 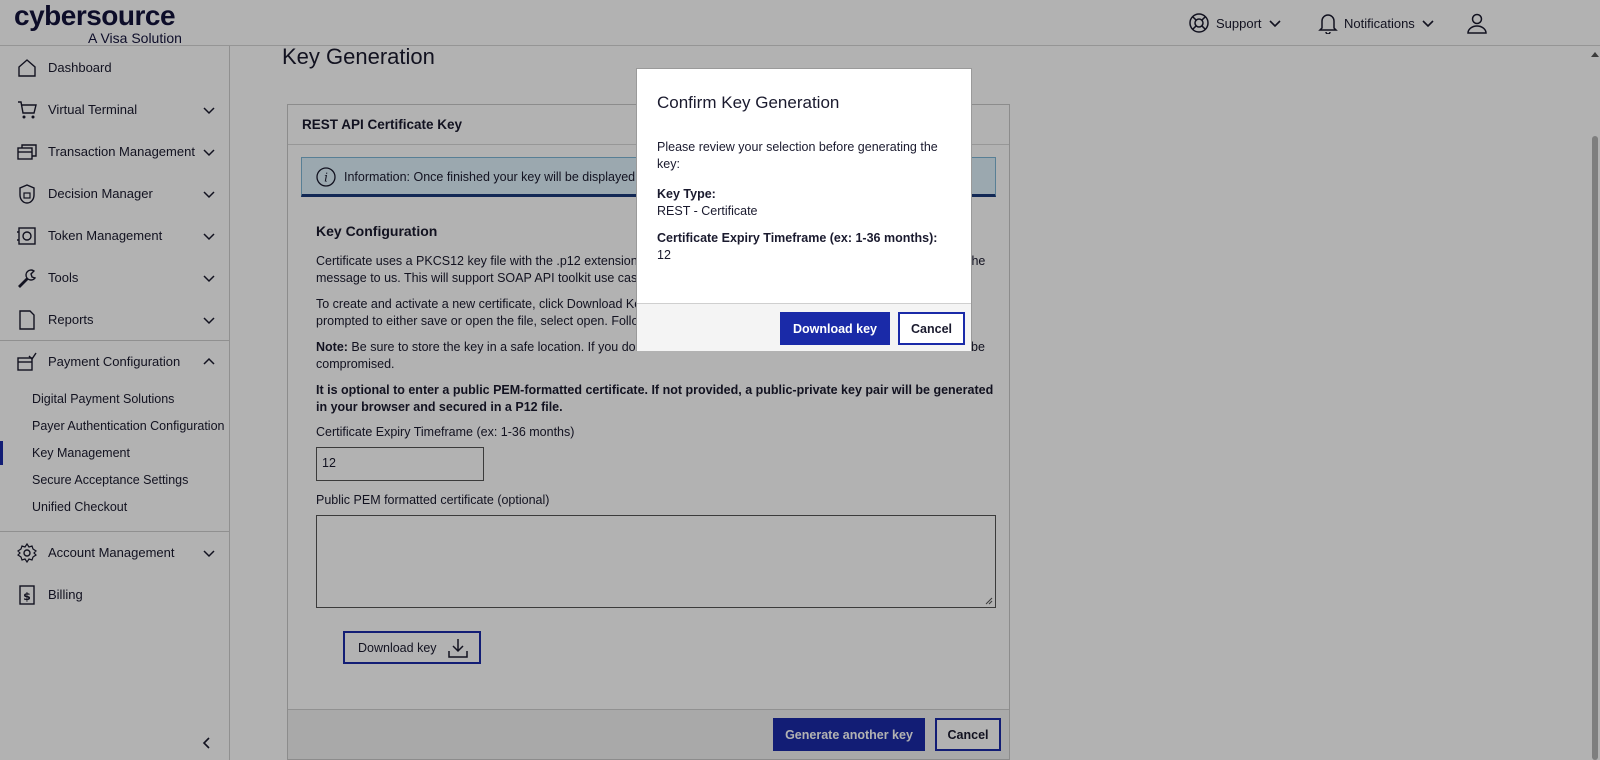 I want to click on key-type-label: Key Type:, so click(x=686, y=194).